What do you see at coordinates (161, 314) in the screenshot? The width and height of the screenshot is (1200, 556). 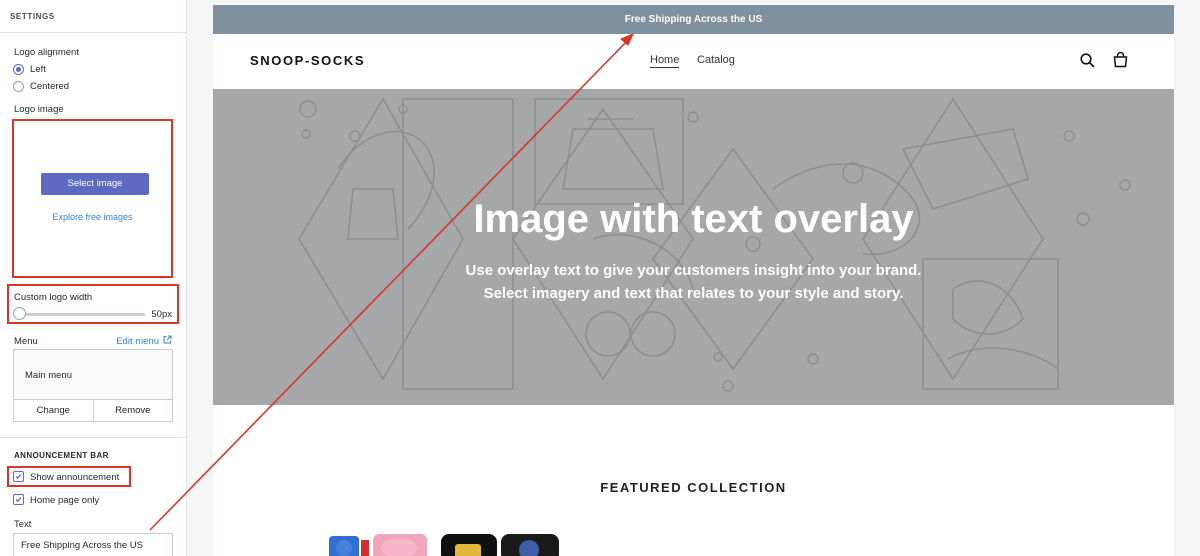 I see `logo-width-value: 50px` at bounding box center [161, 314].